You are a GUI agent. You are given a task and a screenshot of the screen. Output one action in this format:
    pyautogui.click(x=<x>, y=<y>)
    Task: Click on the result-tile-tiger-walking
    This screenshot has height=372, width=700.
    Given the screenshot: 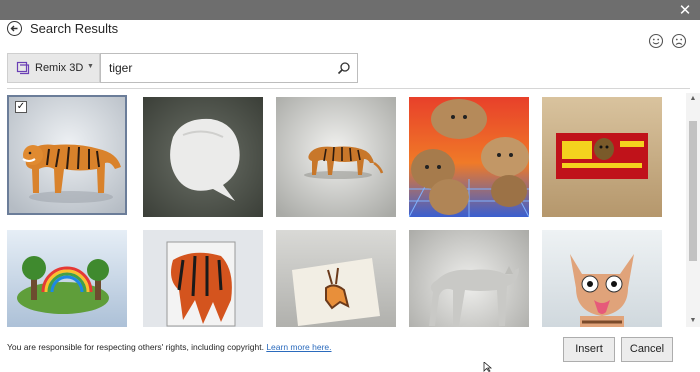 What is the action you would take?
    pyautogui.click(x=336, y=157)
    